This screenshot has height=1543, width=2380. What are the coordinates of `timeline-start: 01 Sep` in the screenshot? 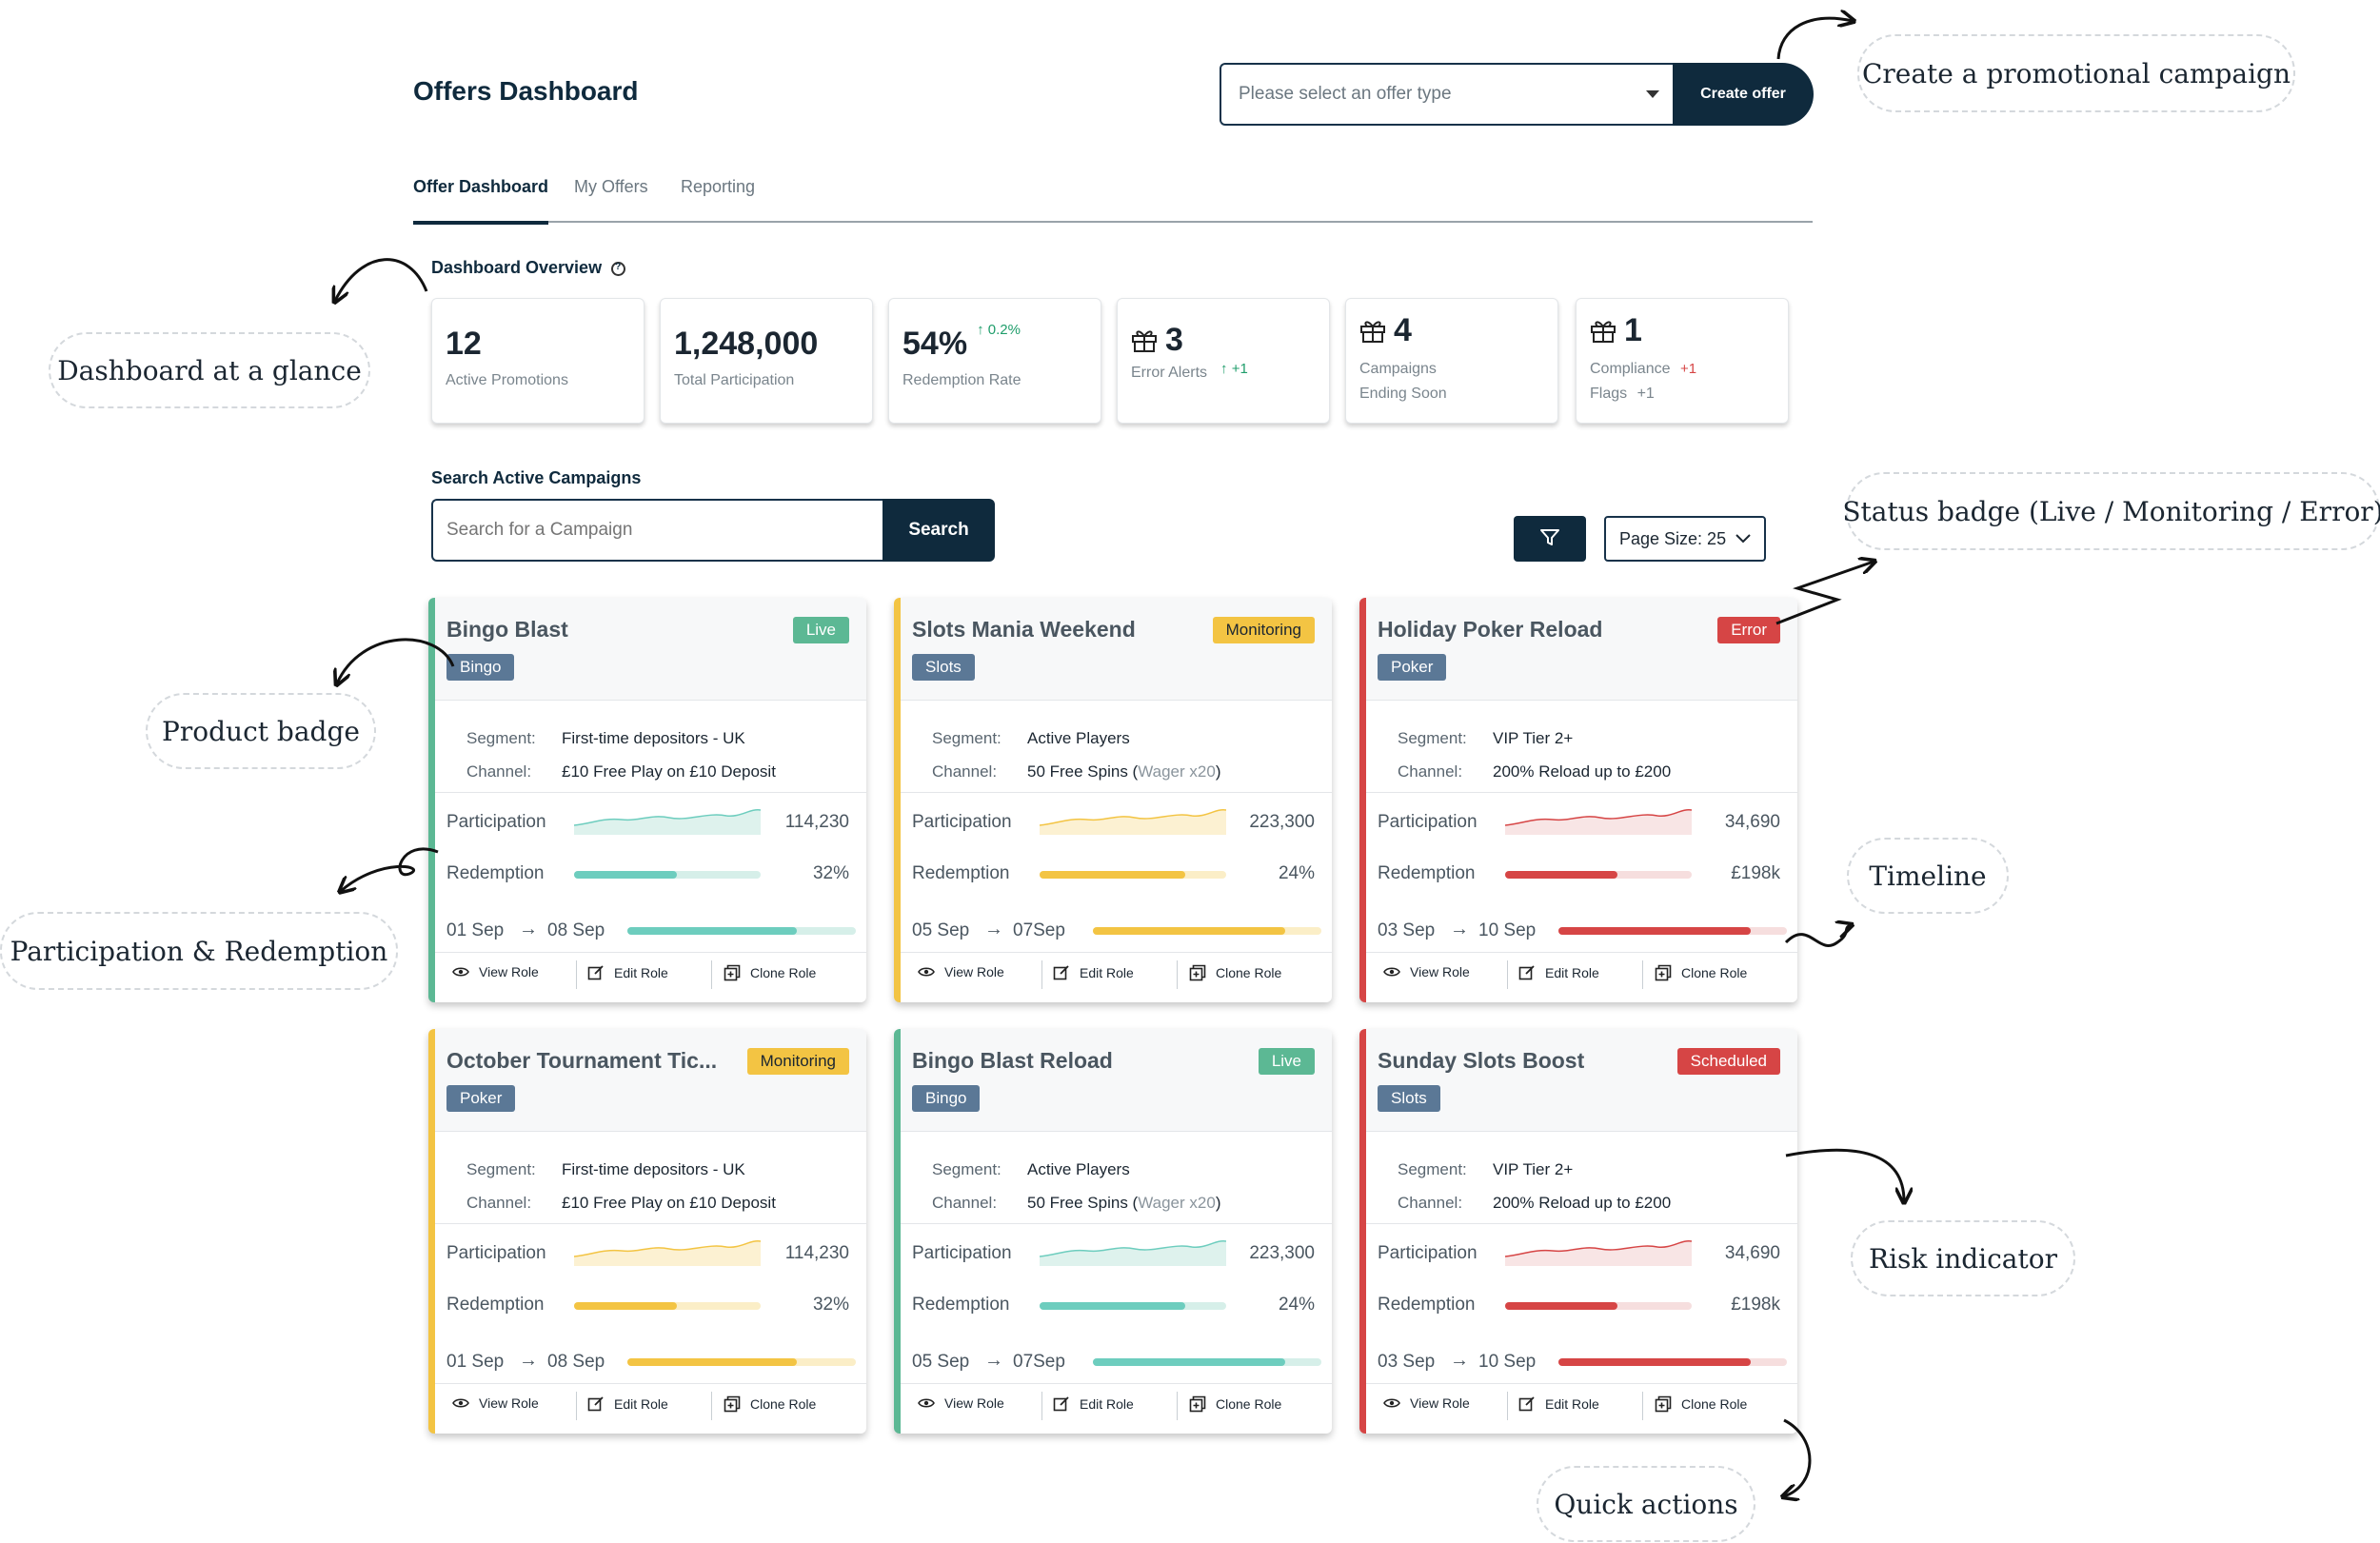 It's located at (475, 930).